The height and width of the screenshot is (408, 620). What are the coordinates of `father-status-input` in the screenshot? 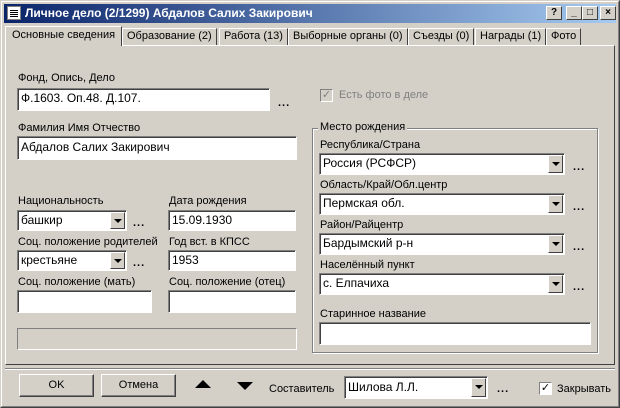 It's located at (232, 301).